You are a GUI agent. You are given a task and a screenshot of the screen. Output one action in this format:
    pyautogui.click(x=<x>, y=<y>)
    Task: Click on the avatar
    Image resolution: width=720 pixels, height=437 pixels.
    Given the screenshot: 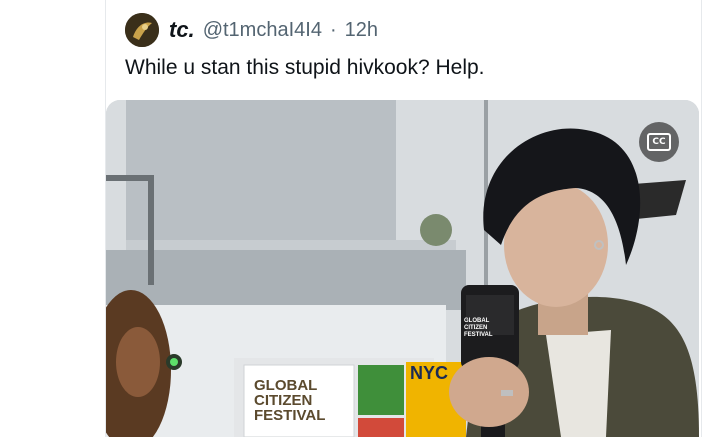 What is the action you would take?
    pyautogui.click(x=142, y=30)
    